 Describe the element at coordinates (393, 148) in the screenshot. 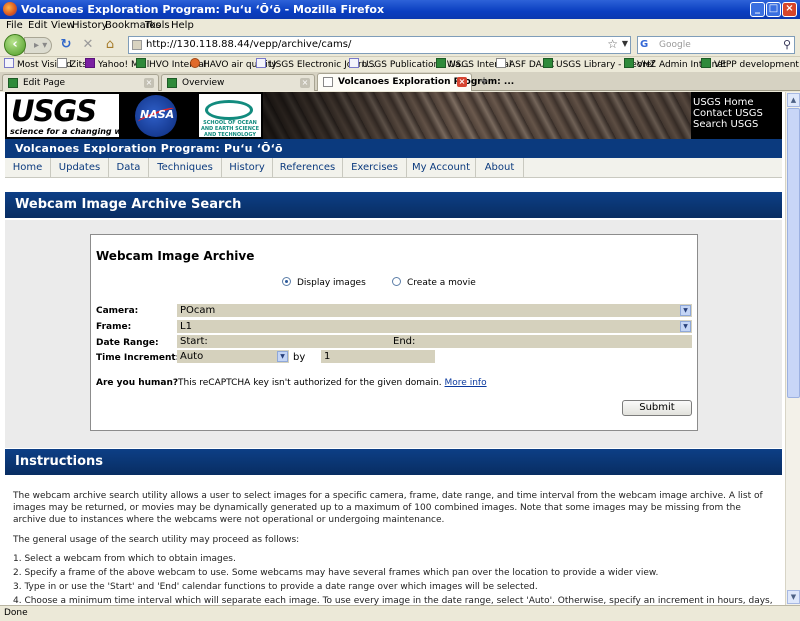

I see `site-title-bar: Volcanoes Exploration Program: Puʻu ʻŌʻō` at that location.